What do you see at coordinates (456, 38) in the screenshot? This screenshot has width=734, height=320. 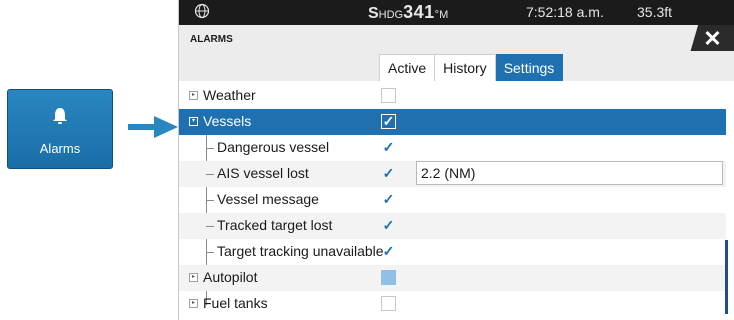 I see `title-bar: ALARMS` at bounding box center [456, 38].